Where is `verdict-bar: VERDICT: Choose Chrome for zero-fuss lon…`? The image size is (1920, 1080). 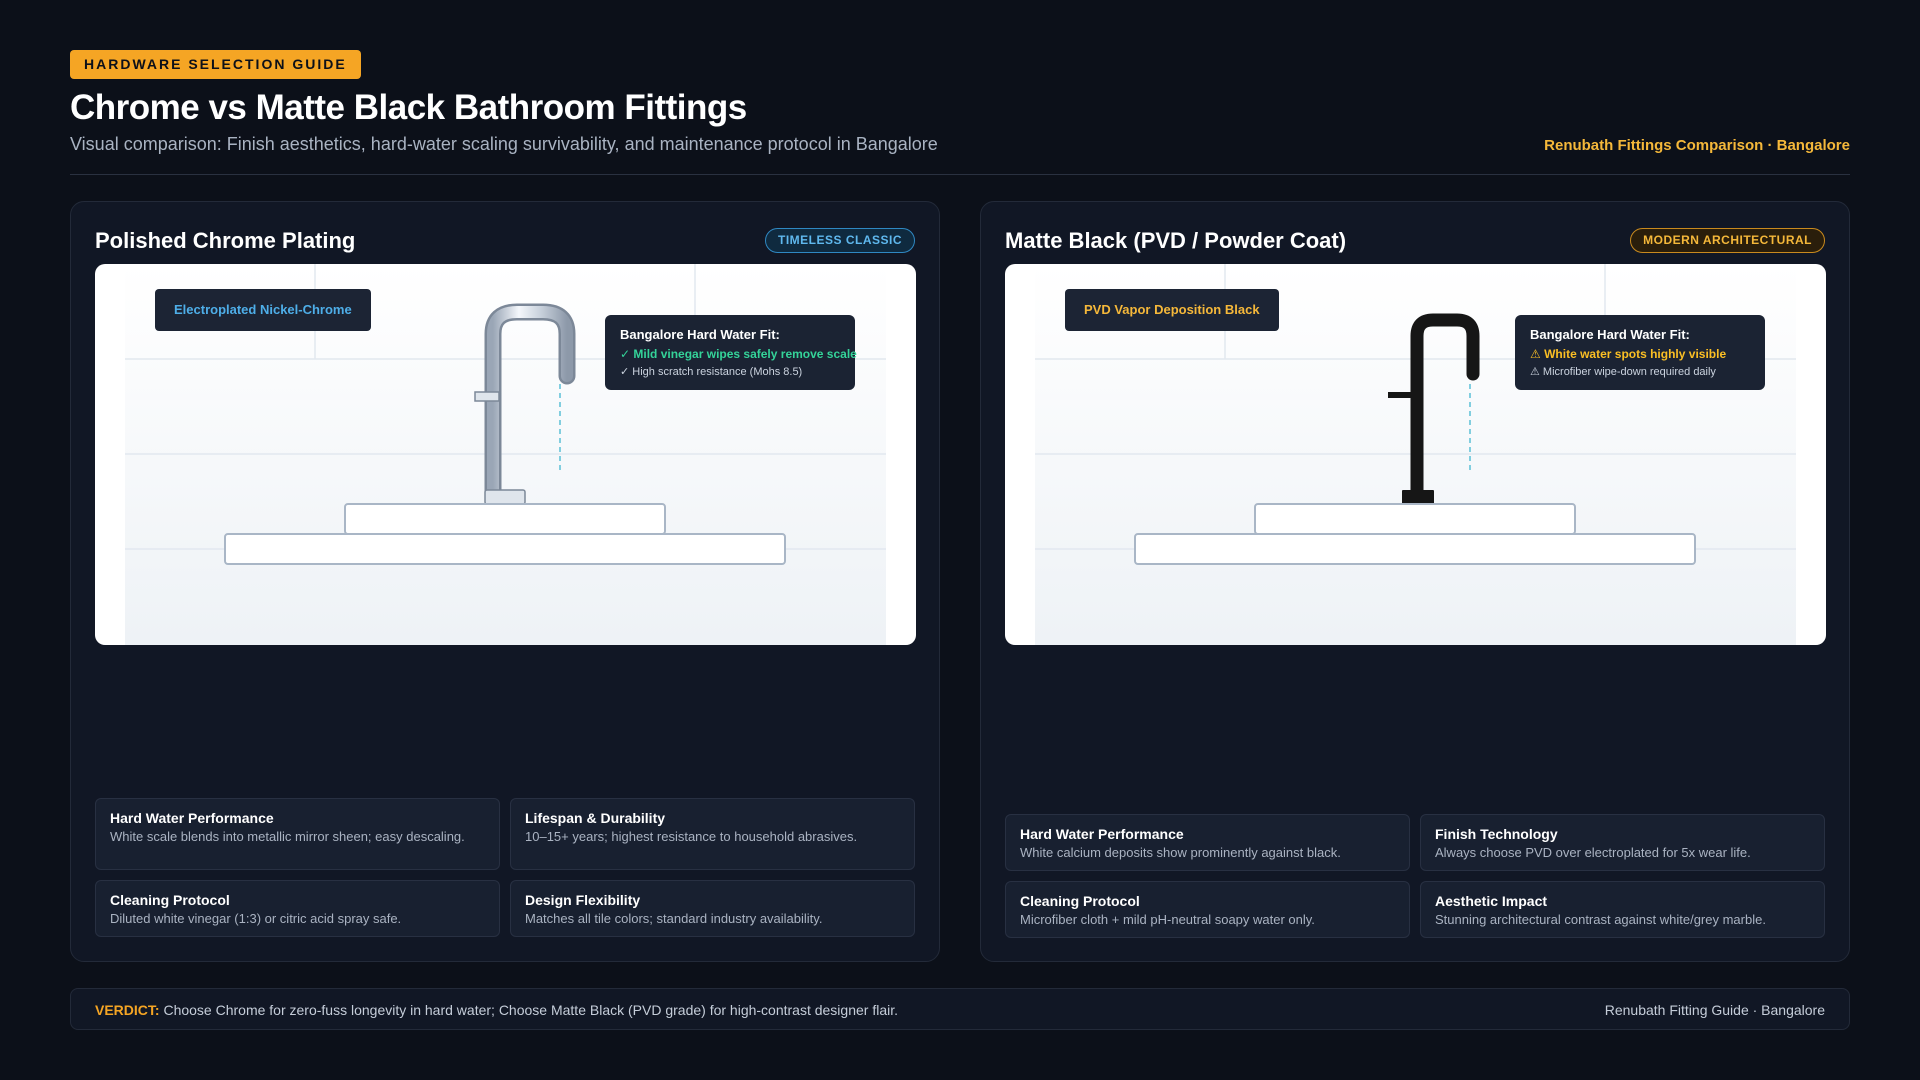 verdict-bar: VERDICT: Choose Chrome for zero-fuss lon… is located at coordinates (960, 1009).